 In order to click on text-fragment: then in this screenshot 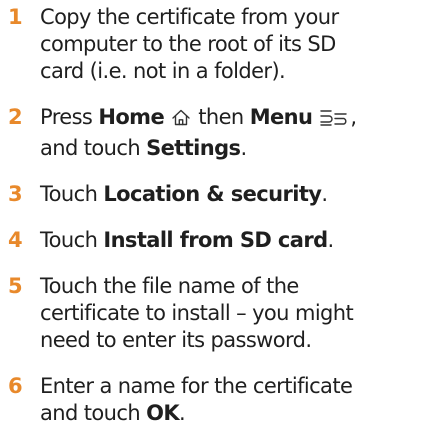, I will do `click(221, 117)`.